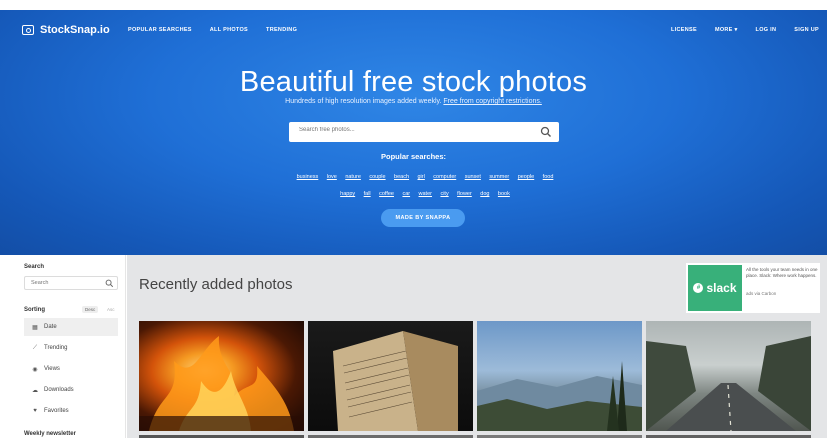 This screenshot has height=438, width=827. What do you see at coordinates (499, 177) in the screenshot?
I see `tag-link: summer` at bounding box center [499, 177].